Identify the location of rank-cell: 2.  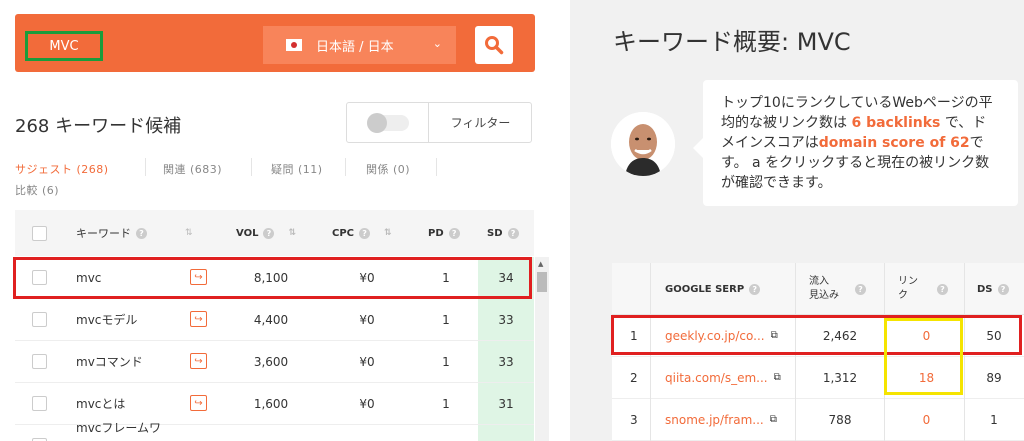
(634, 377).